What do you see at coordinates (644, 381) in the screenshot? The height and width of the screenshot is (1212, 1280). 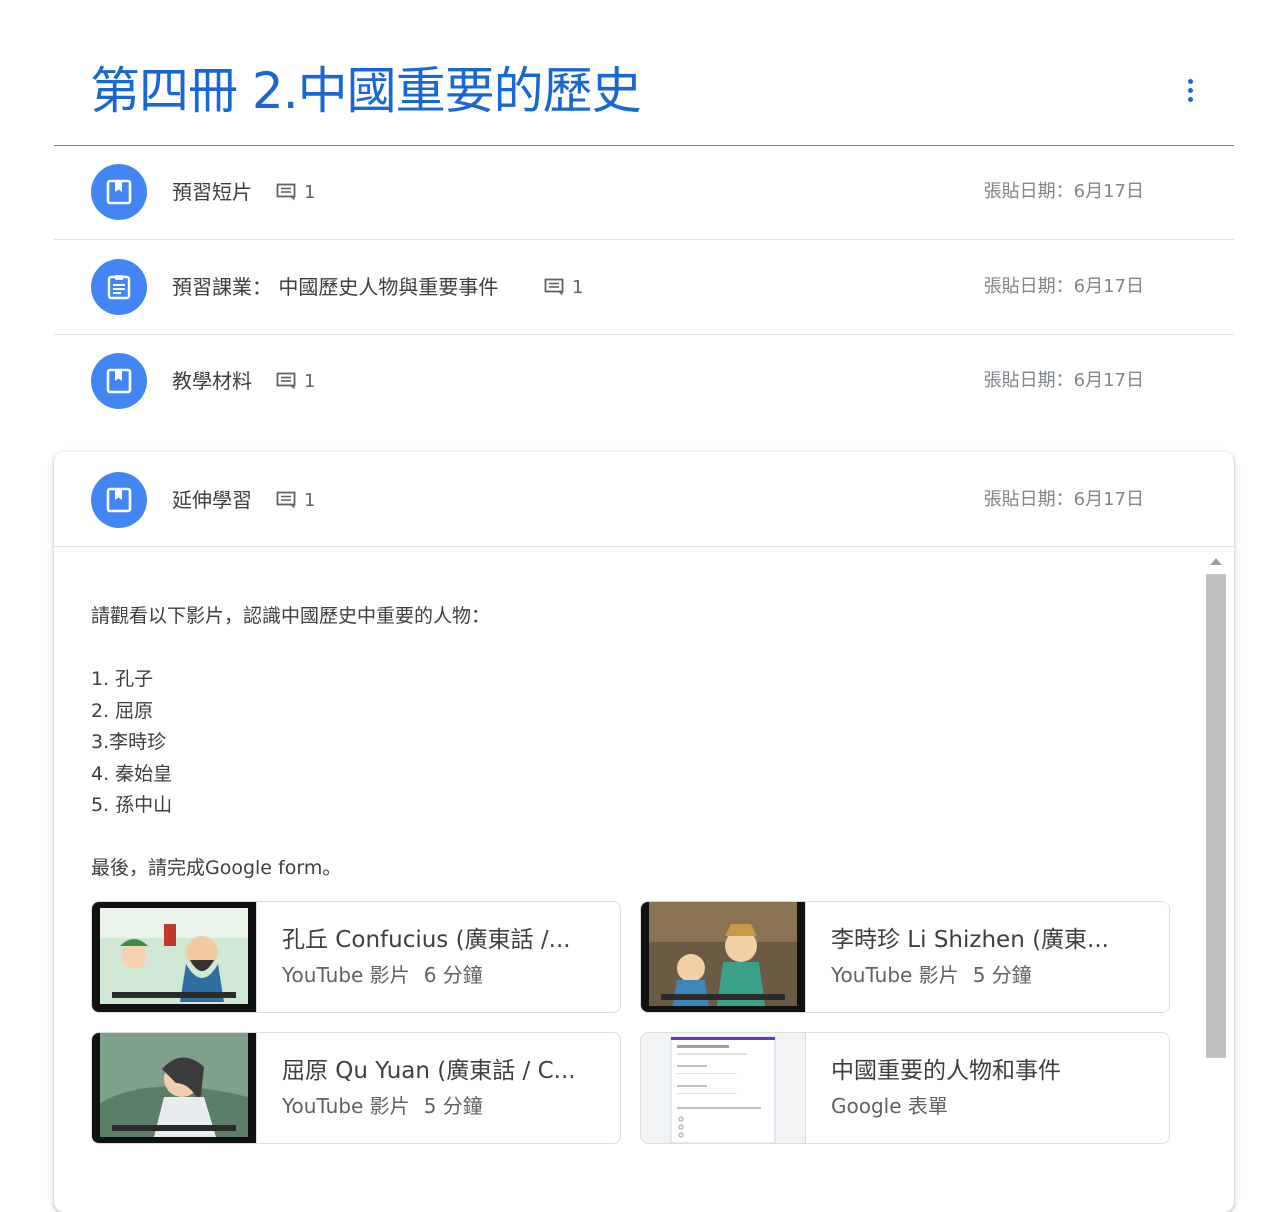 I see `material-row-teaching-material: 教學材料 1 張貼日期：6月17日` at bounding box center [644, 381].